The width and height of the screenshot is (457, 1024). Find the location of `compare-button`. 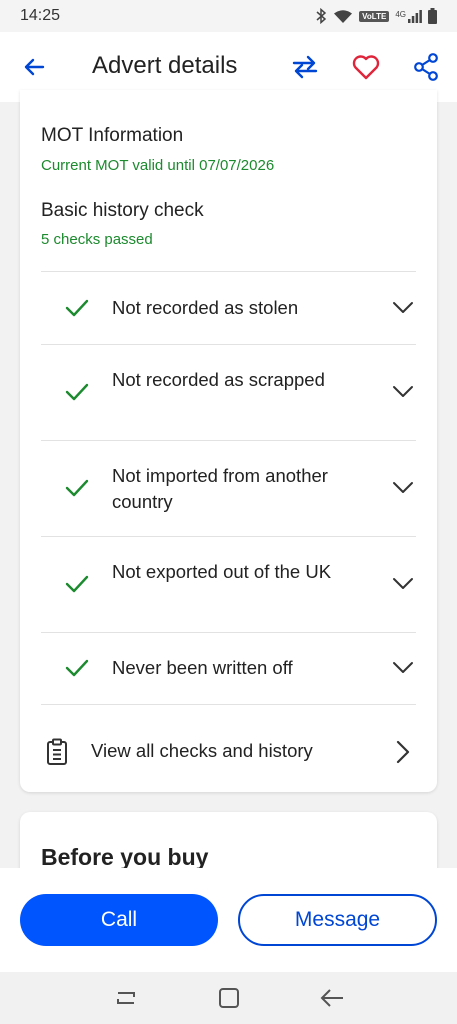

compare-button is located at coordinates (305, 67).